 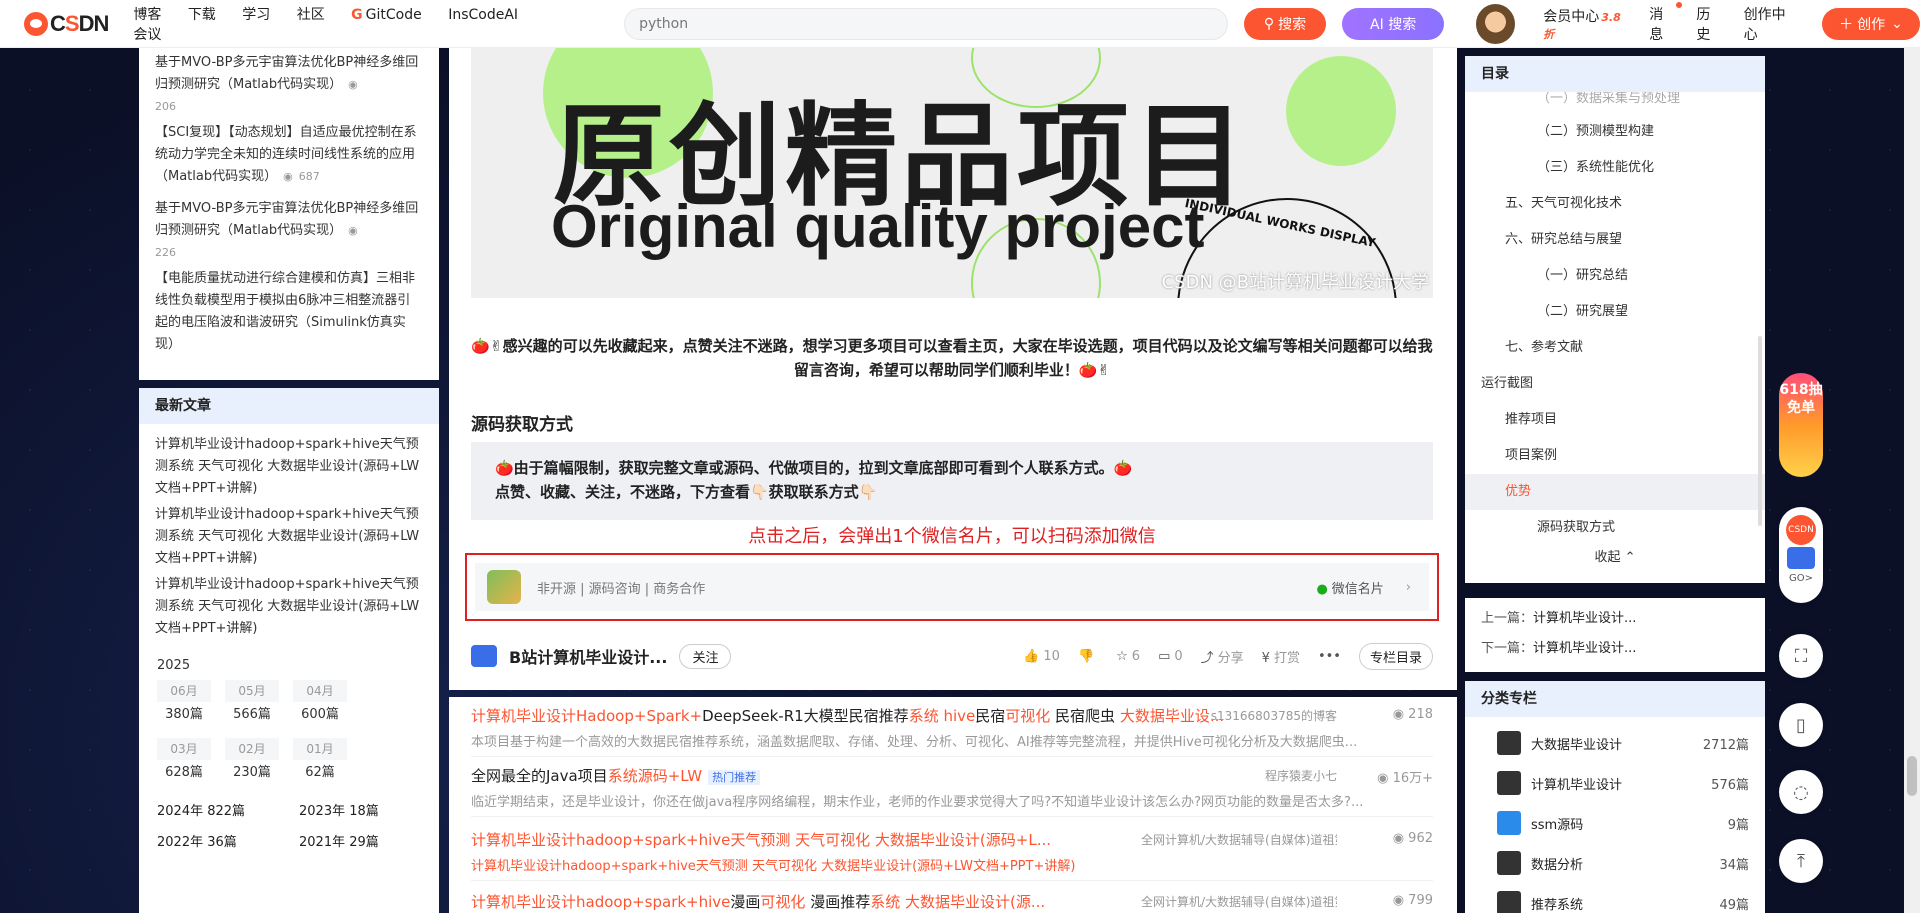 What do you see at coordinates (1801, 425) in the screenshot?
I see `promo-618-badge: 618抽免单` at bounding box center [1801, 425].